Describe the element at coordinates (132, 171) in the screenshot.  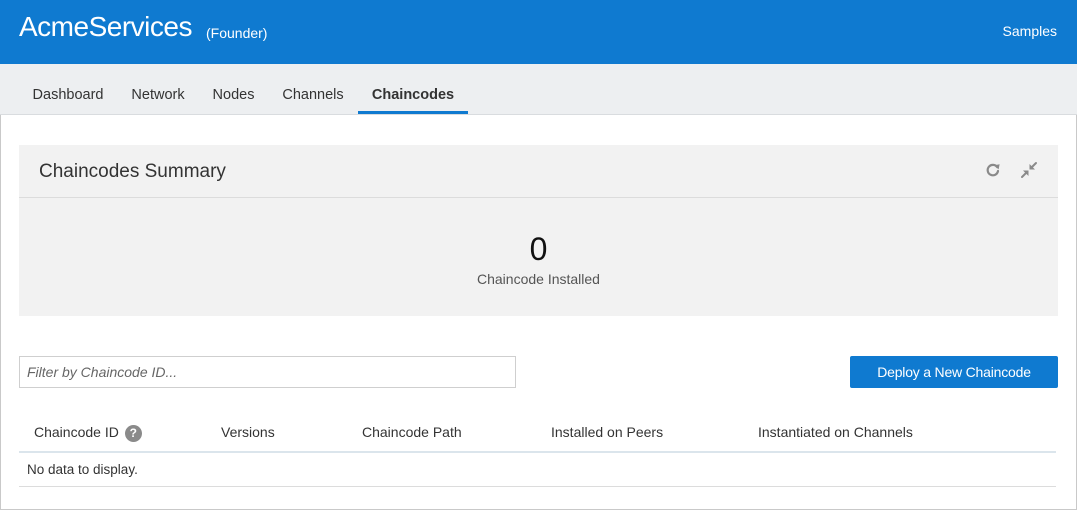
I see `summary-title: Chaincodes Summary` at that location.